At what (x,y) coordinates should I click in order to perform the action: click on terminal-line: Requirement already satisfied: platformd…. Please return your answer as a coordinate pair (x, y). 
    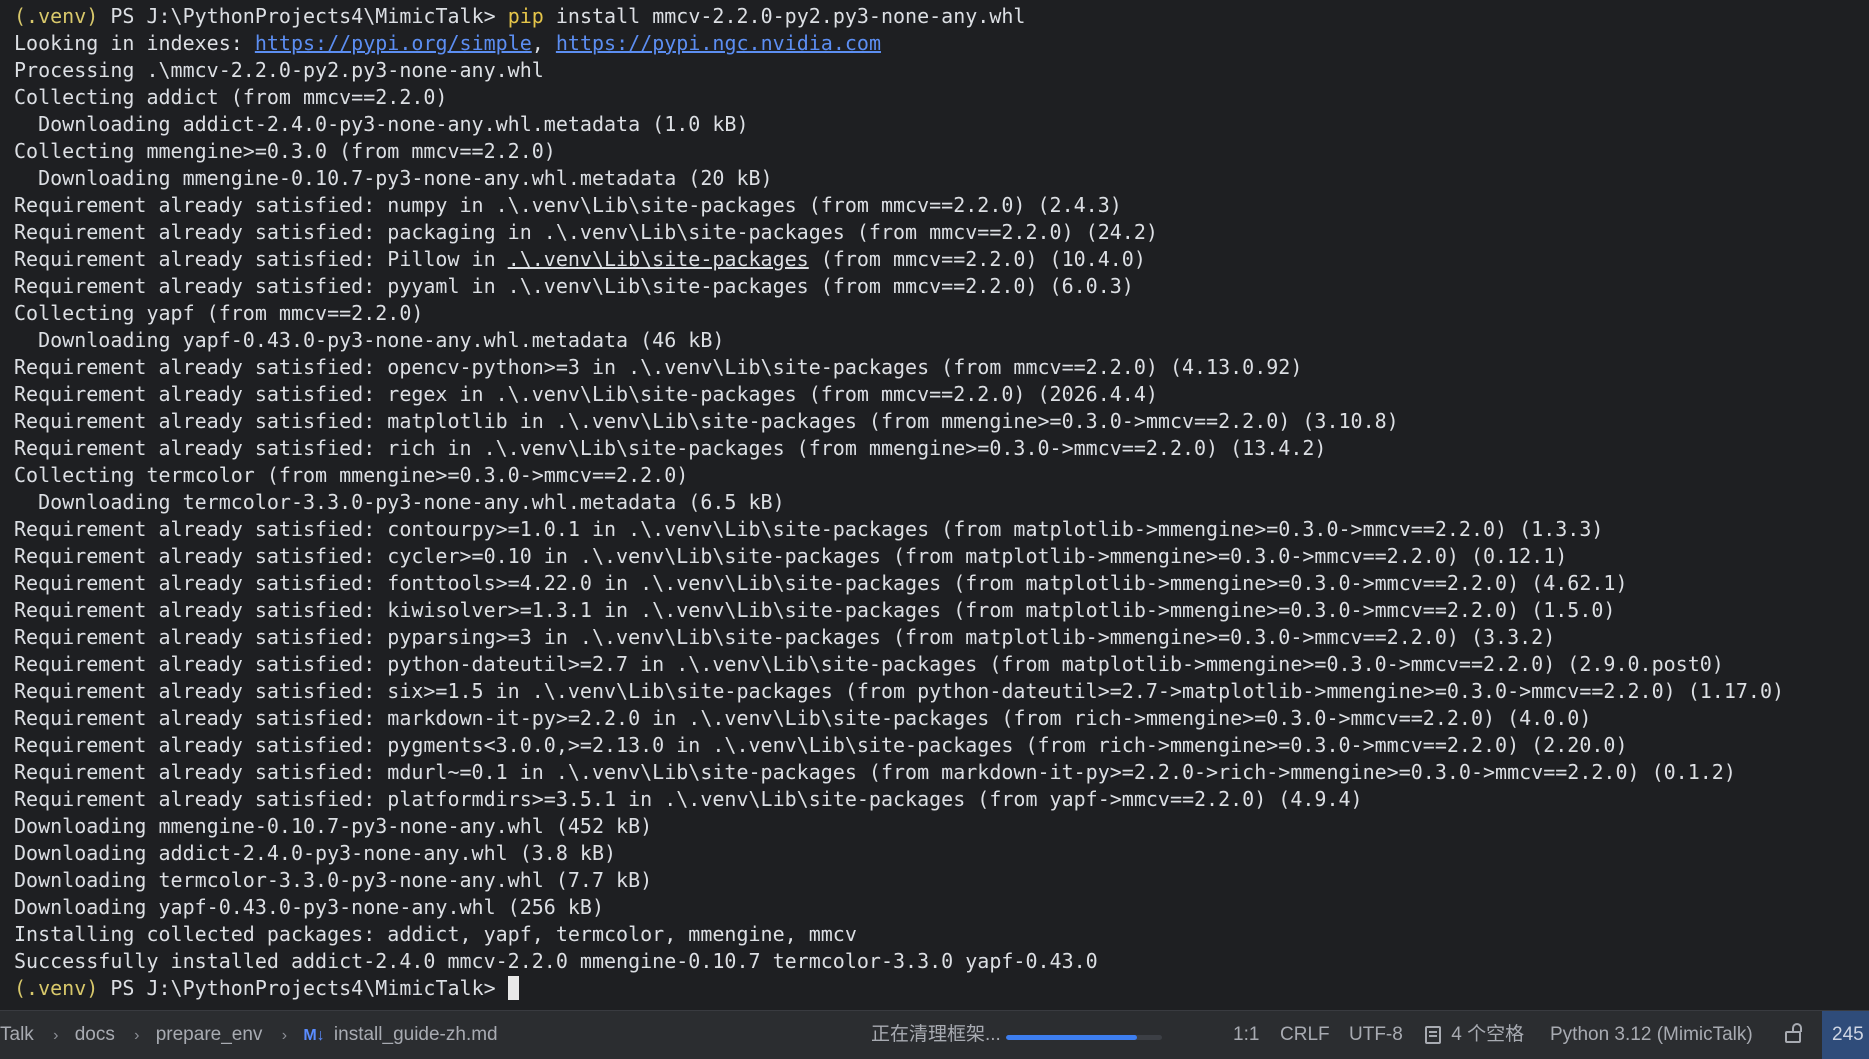
    Looking at the image, I should click on (941, 799).